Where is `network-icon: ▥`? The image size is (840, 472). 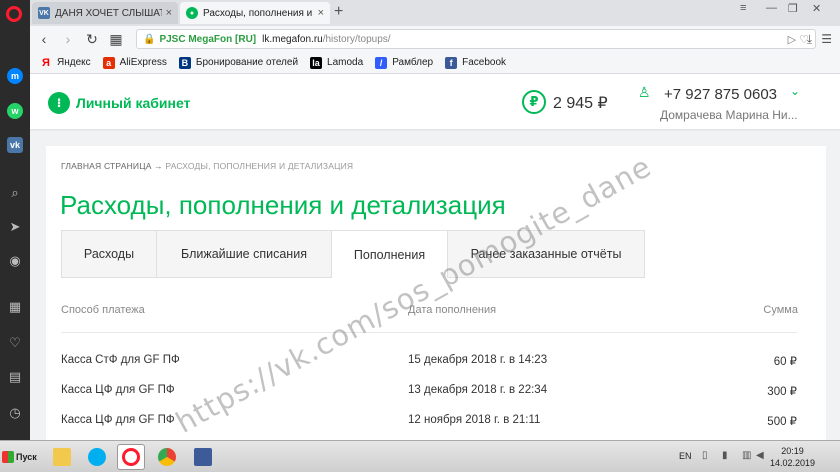 network-icon: ▥ is located at coordinates (746, 455).